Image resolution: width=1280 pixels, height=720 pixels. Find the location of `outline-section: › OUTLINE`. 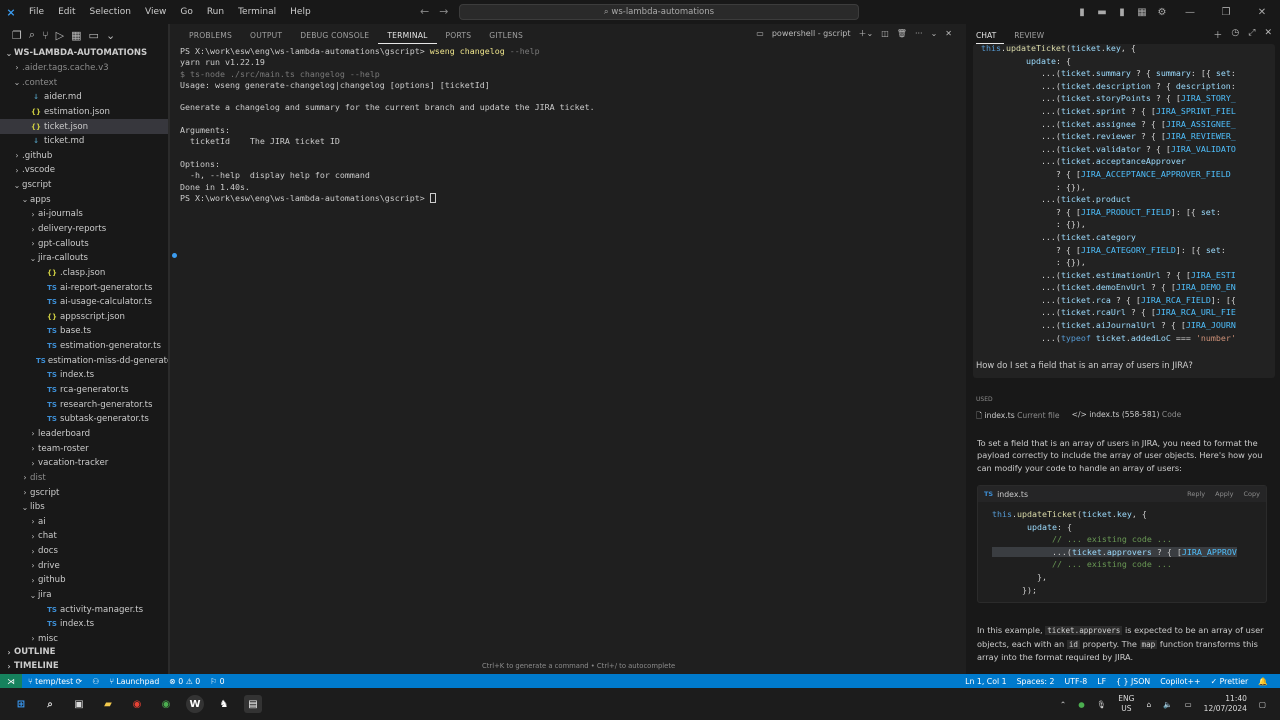

outline-section: › OUTLINE is located at coordinates (27, 652).